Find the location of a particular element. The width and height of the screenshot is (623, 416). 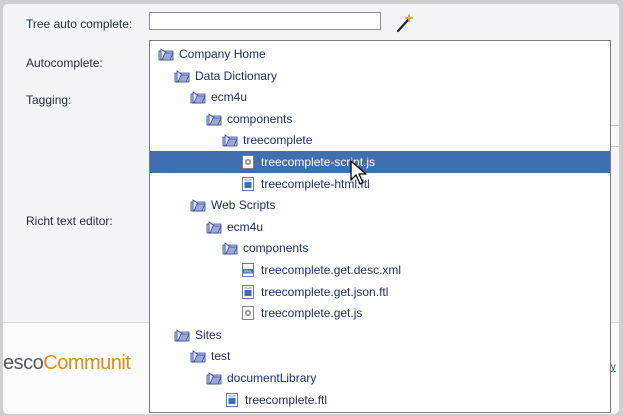

tree-node: Web Scripts is located at coordinates (380, 205).